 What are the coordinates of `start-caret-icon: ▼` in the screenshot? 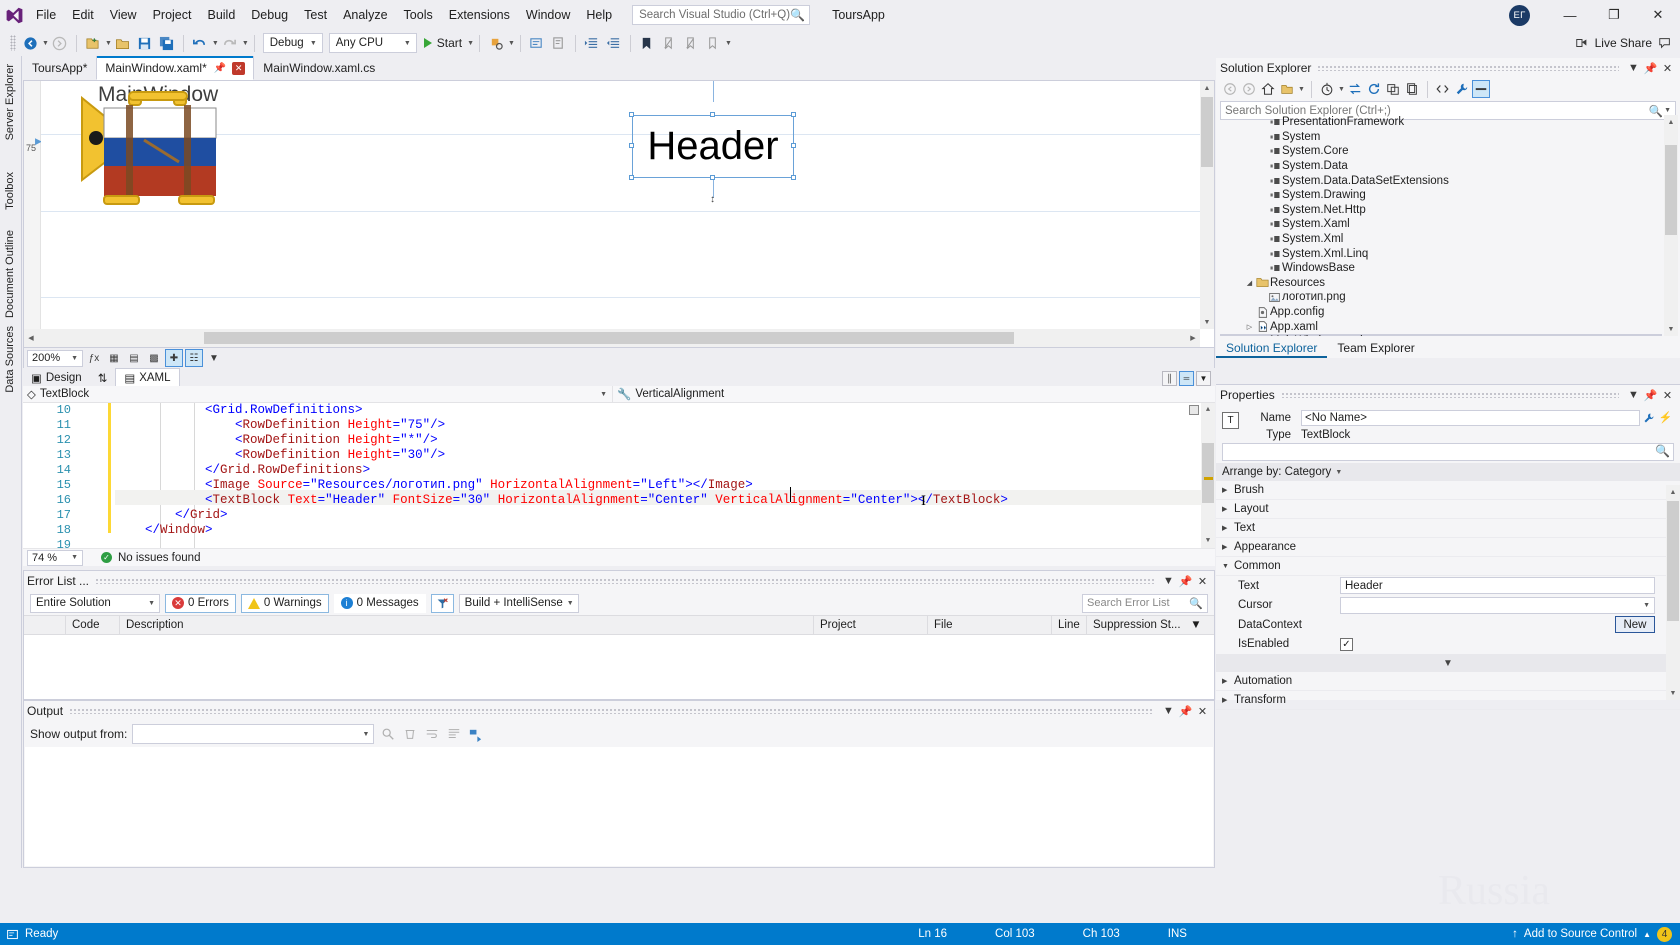 It's located at (470, 43).